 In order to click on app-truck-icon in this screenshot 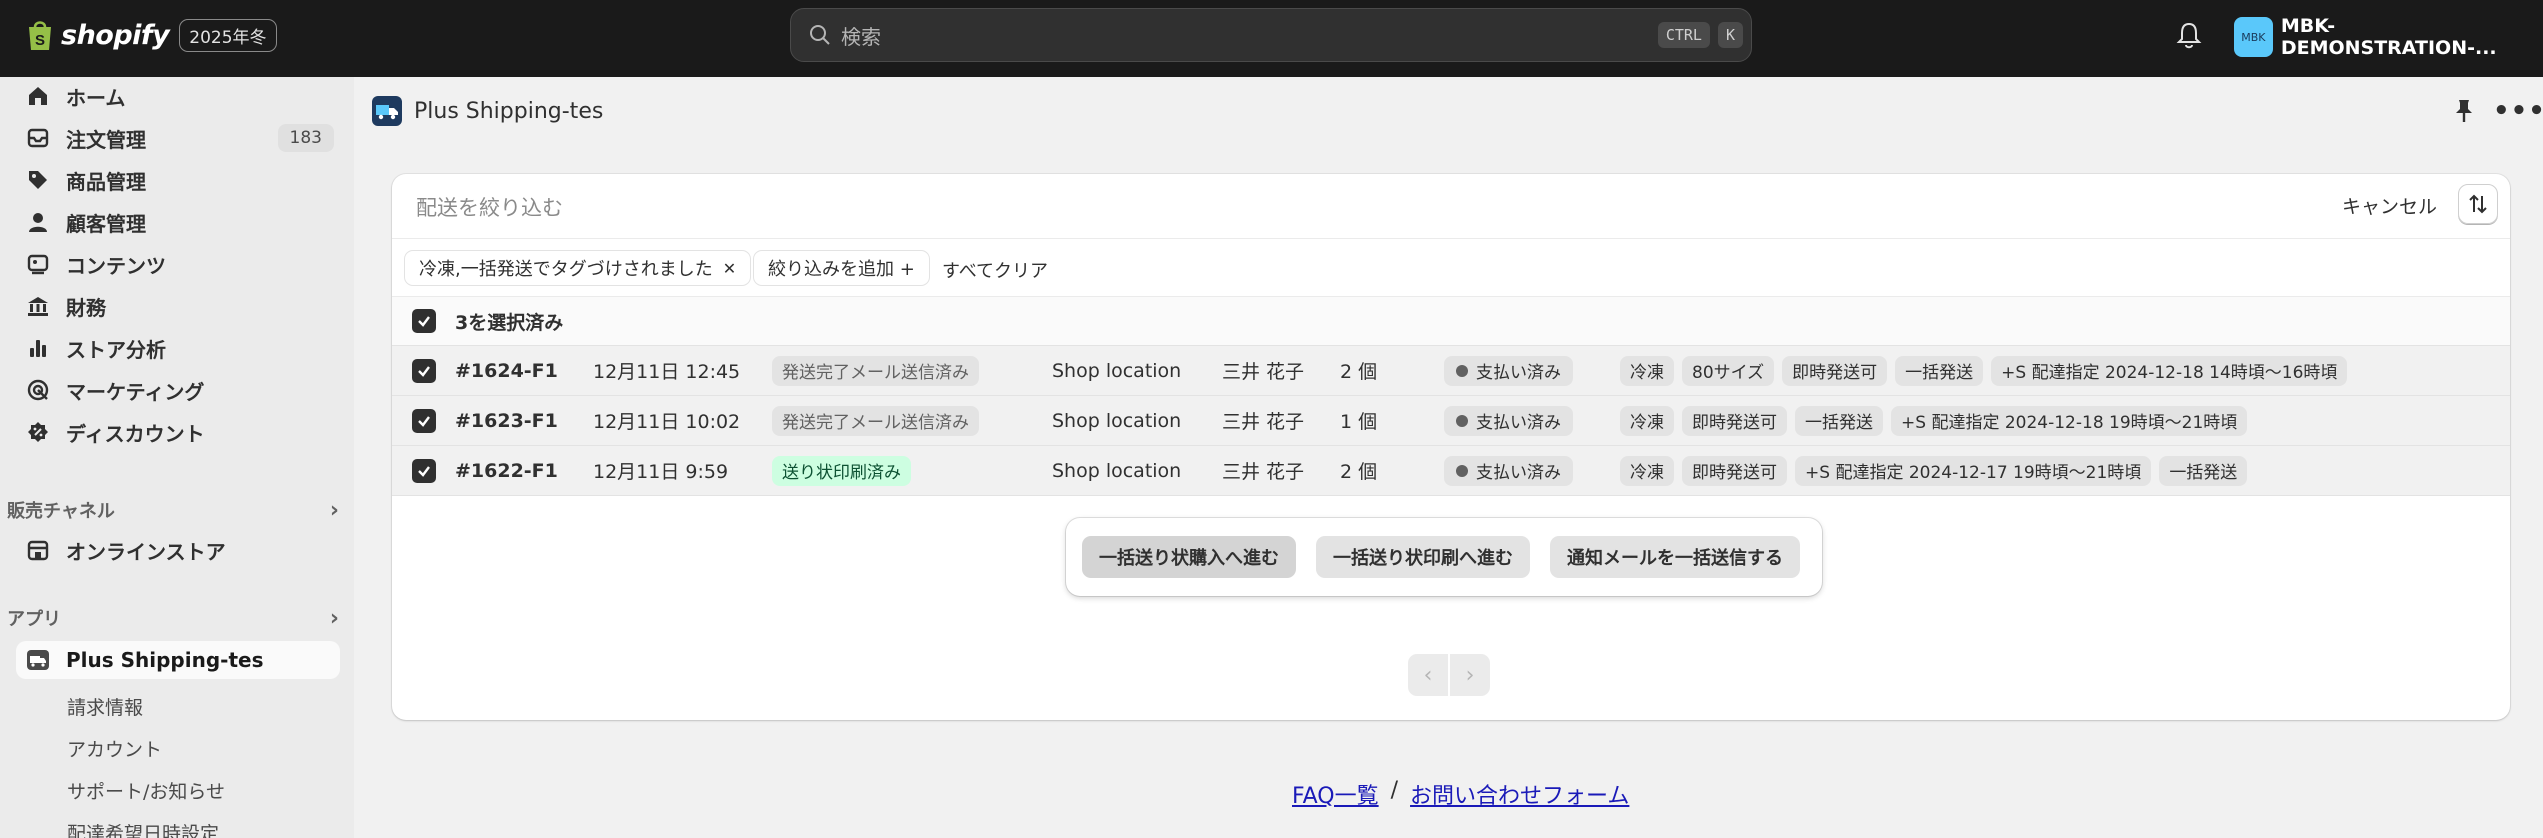, I will do `click(38, 660)`.